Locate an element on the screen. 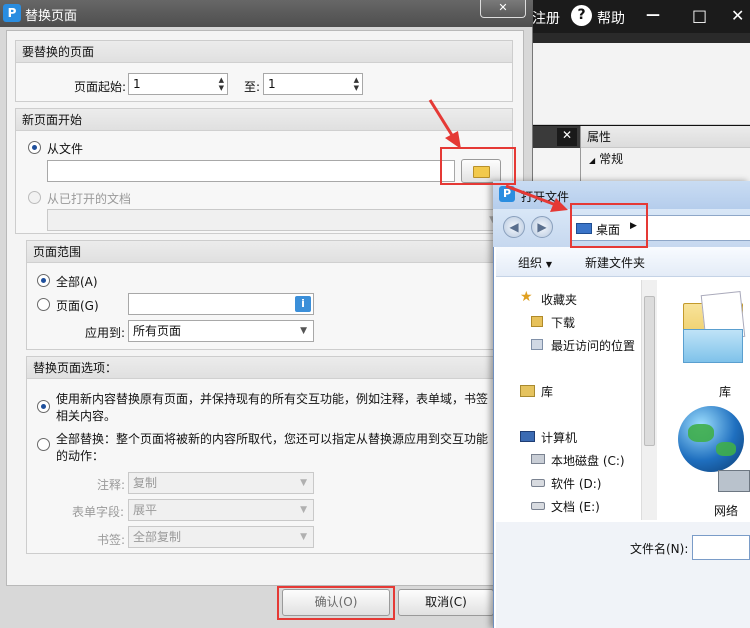  annotation-arrows is located at coordinates (498, 155).